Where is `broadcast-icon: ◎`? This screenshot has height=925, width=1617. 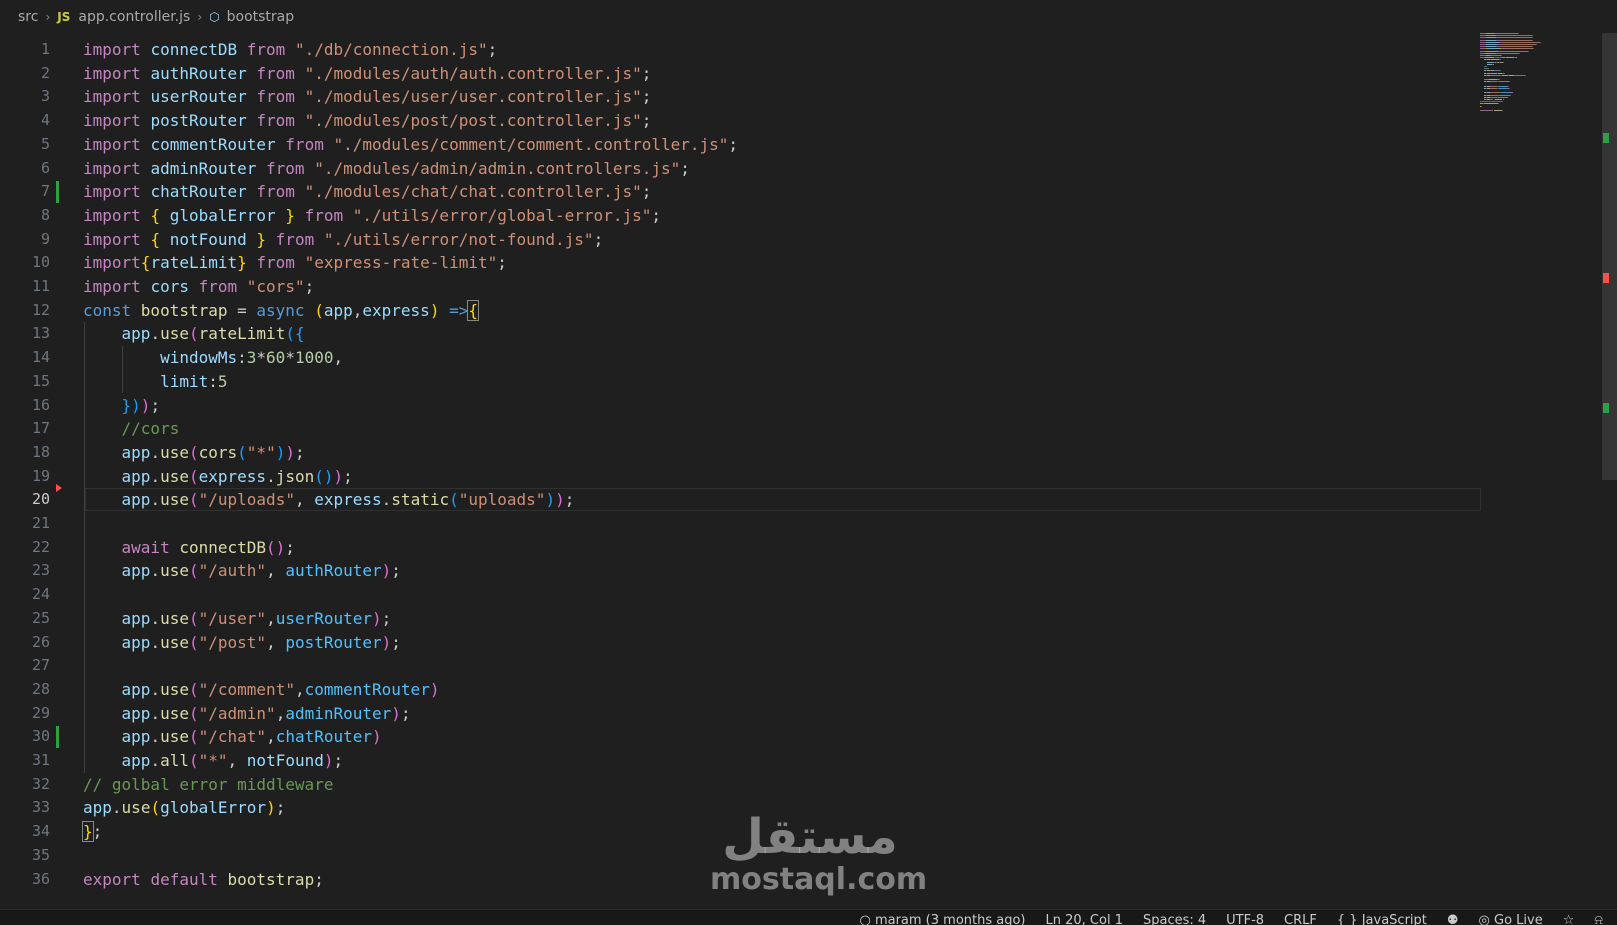
broadcast-icon: ◎ is located at coordinates (1486, 919).